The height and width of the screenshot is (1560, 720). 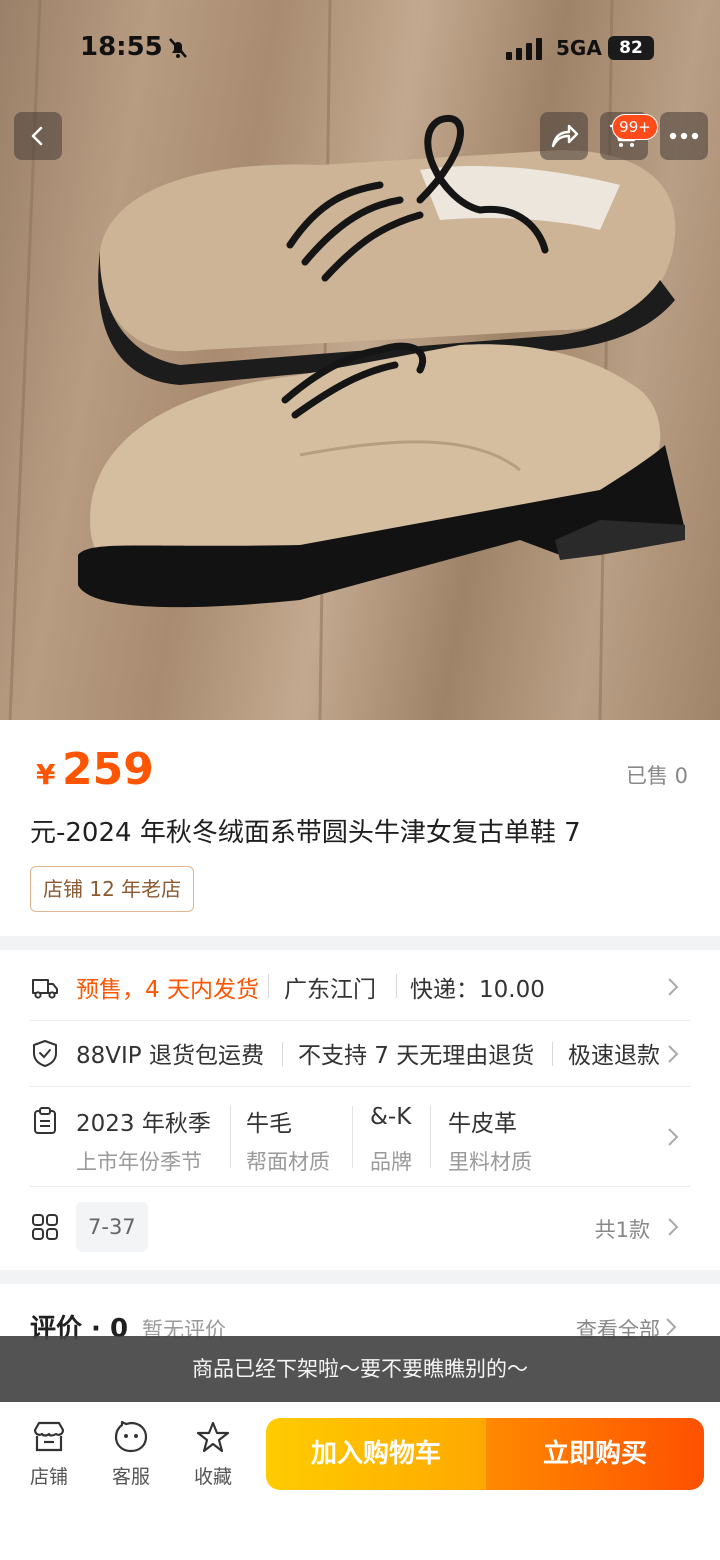 What do you see at coordinates (213, 1454) in the screenshot?
I see `favorite-tab: 收藏` at bounding box center [213, 1454].